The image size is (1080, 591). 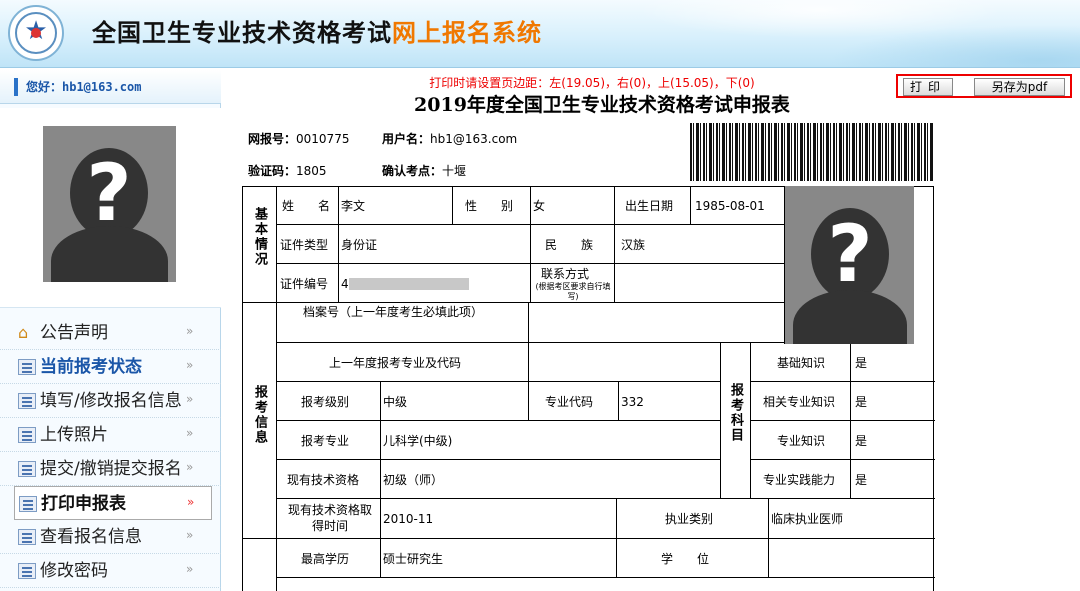 What do you see at coordinates (395, 402) in the screenshot?
I see `level-value: 中级` at bounding box center [395, 402].